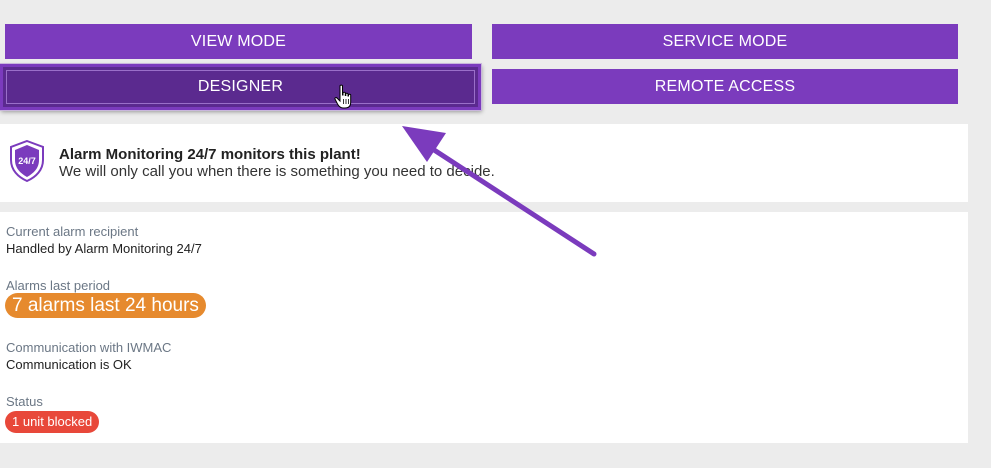  What do you see at coordinates (89, 347) in the screenshot?
I see `communication-label: Communication with IWMAC` at bounding box center [89, 347].